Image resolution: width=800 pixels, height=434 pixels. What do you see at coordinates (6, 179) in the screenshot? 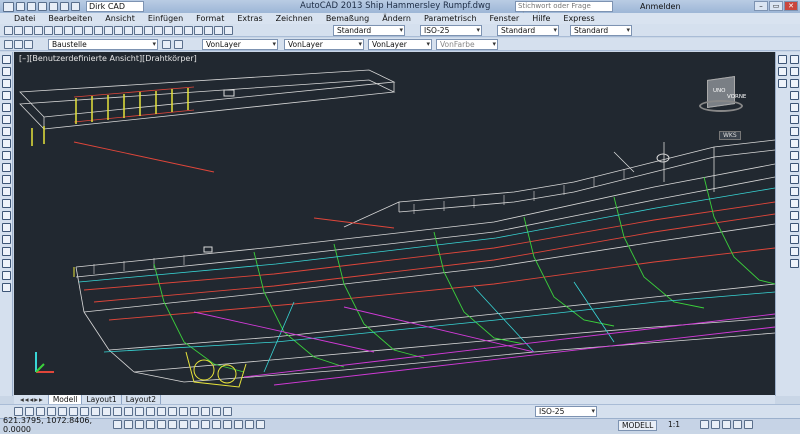
I see `ellipse-arc-icon` at bounding box center [6, 179].